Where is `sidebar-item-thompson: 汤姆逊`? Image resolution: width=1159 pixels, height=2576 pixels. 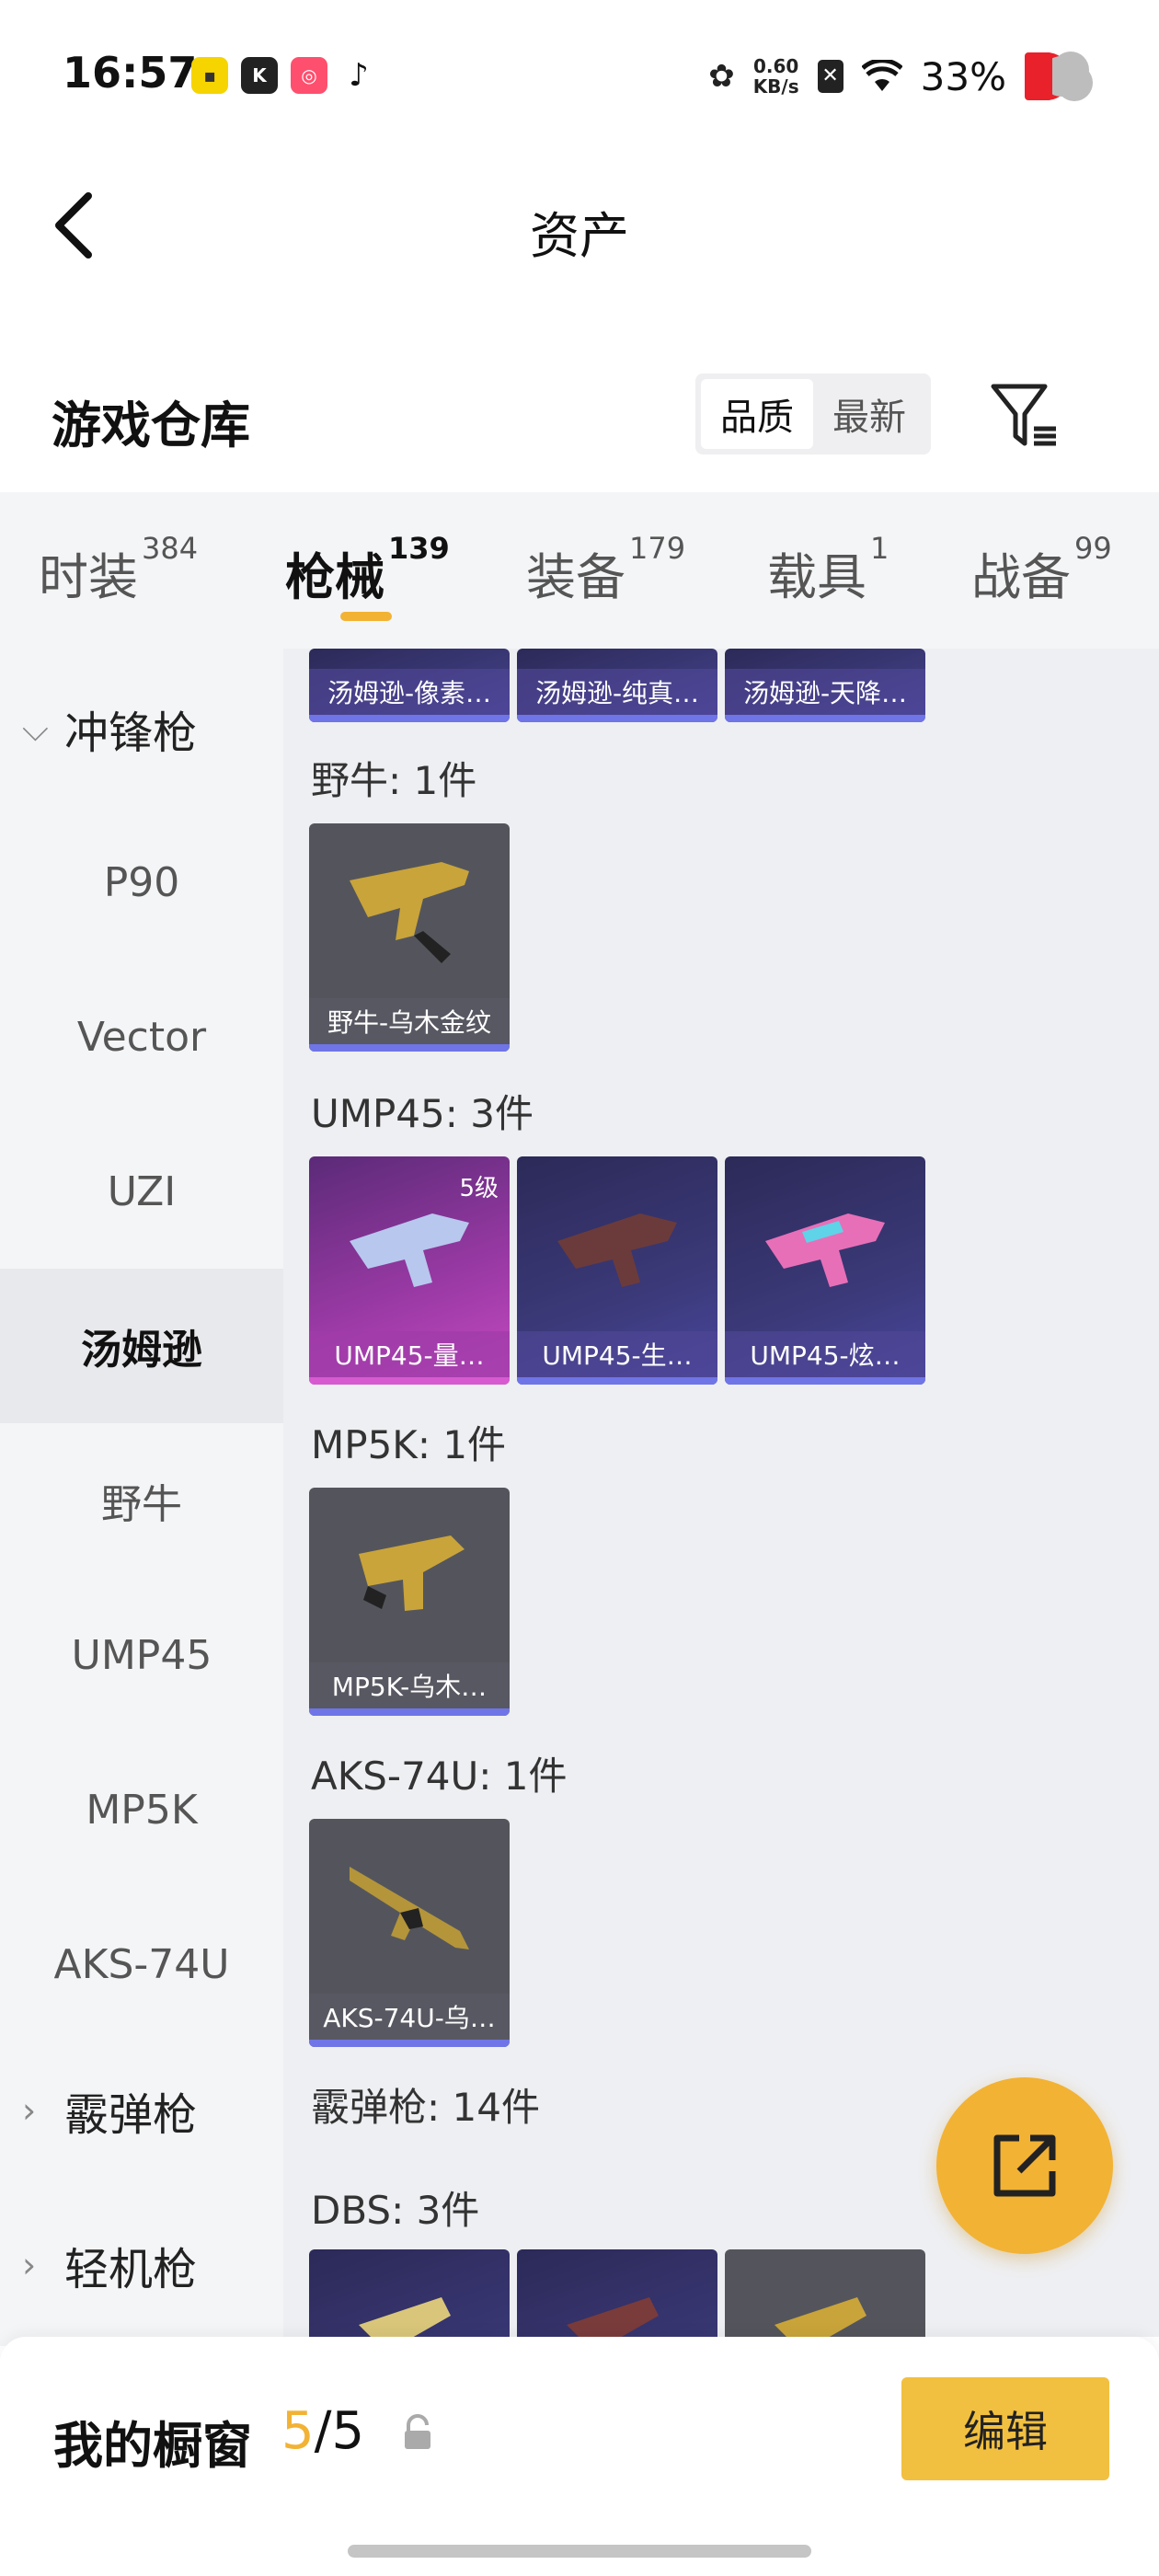 sidebar-item-thompson: 汤姆逊 is located at coordinates (141, 1346).